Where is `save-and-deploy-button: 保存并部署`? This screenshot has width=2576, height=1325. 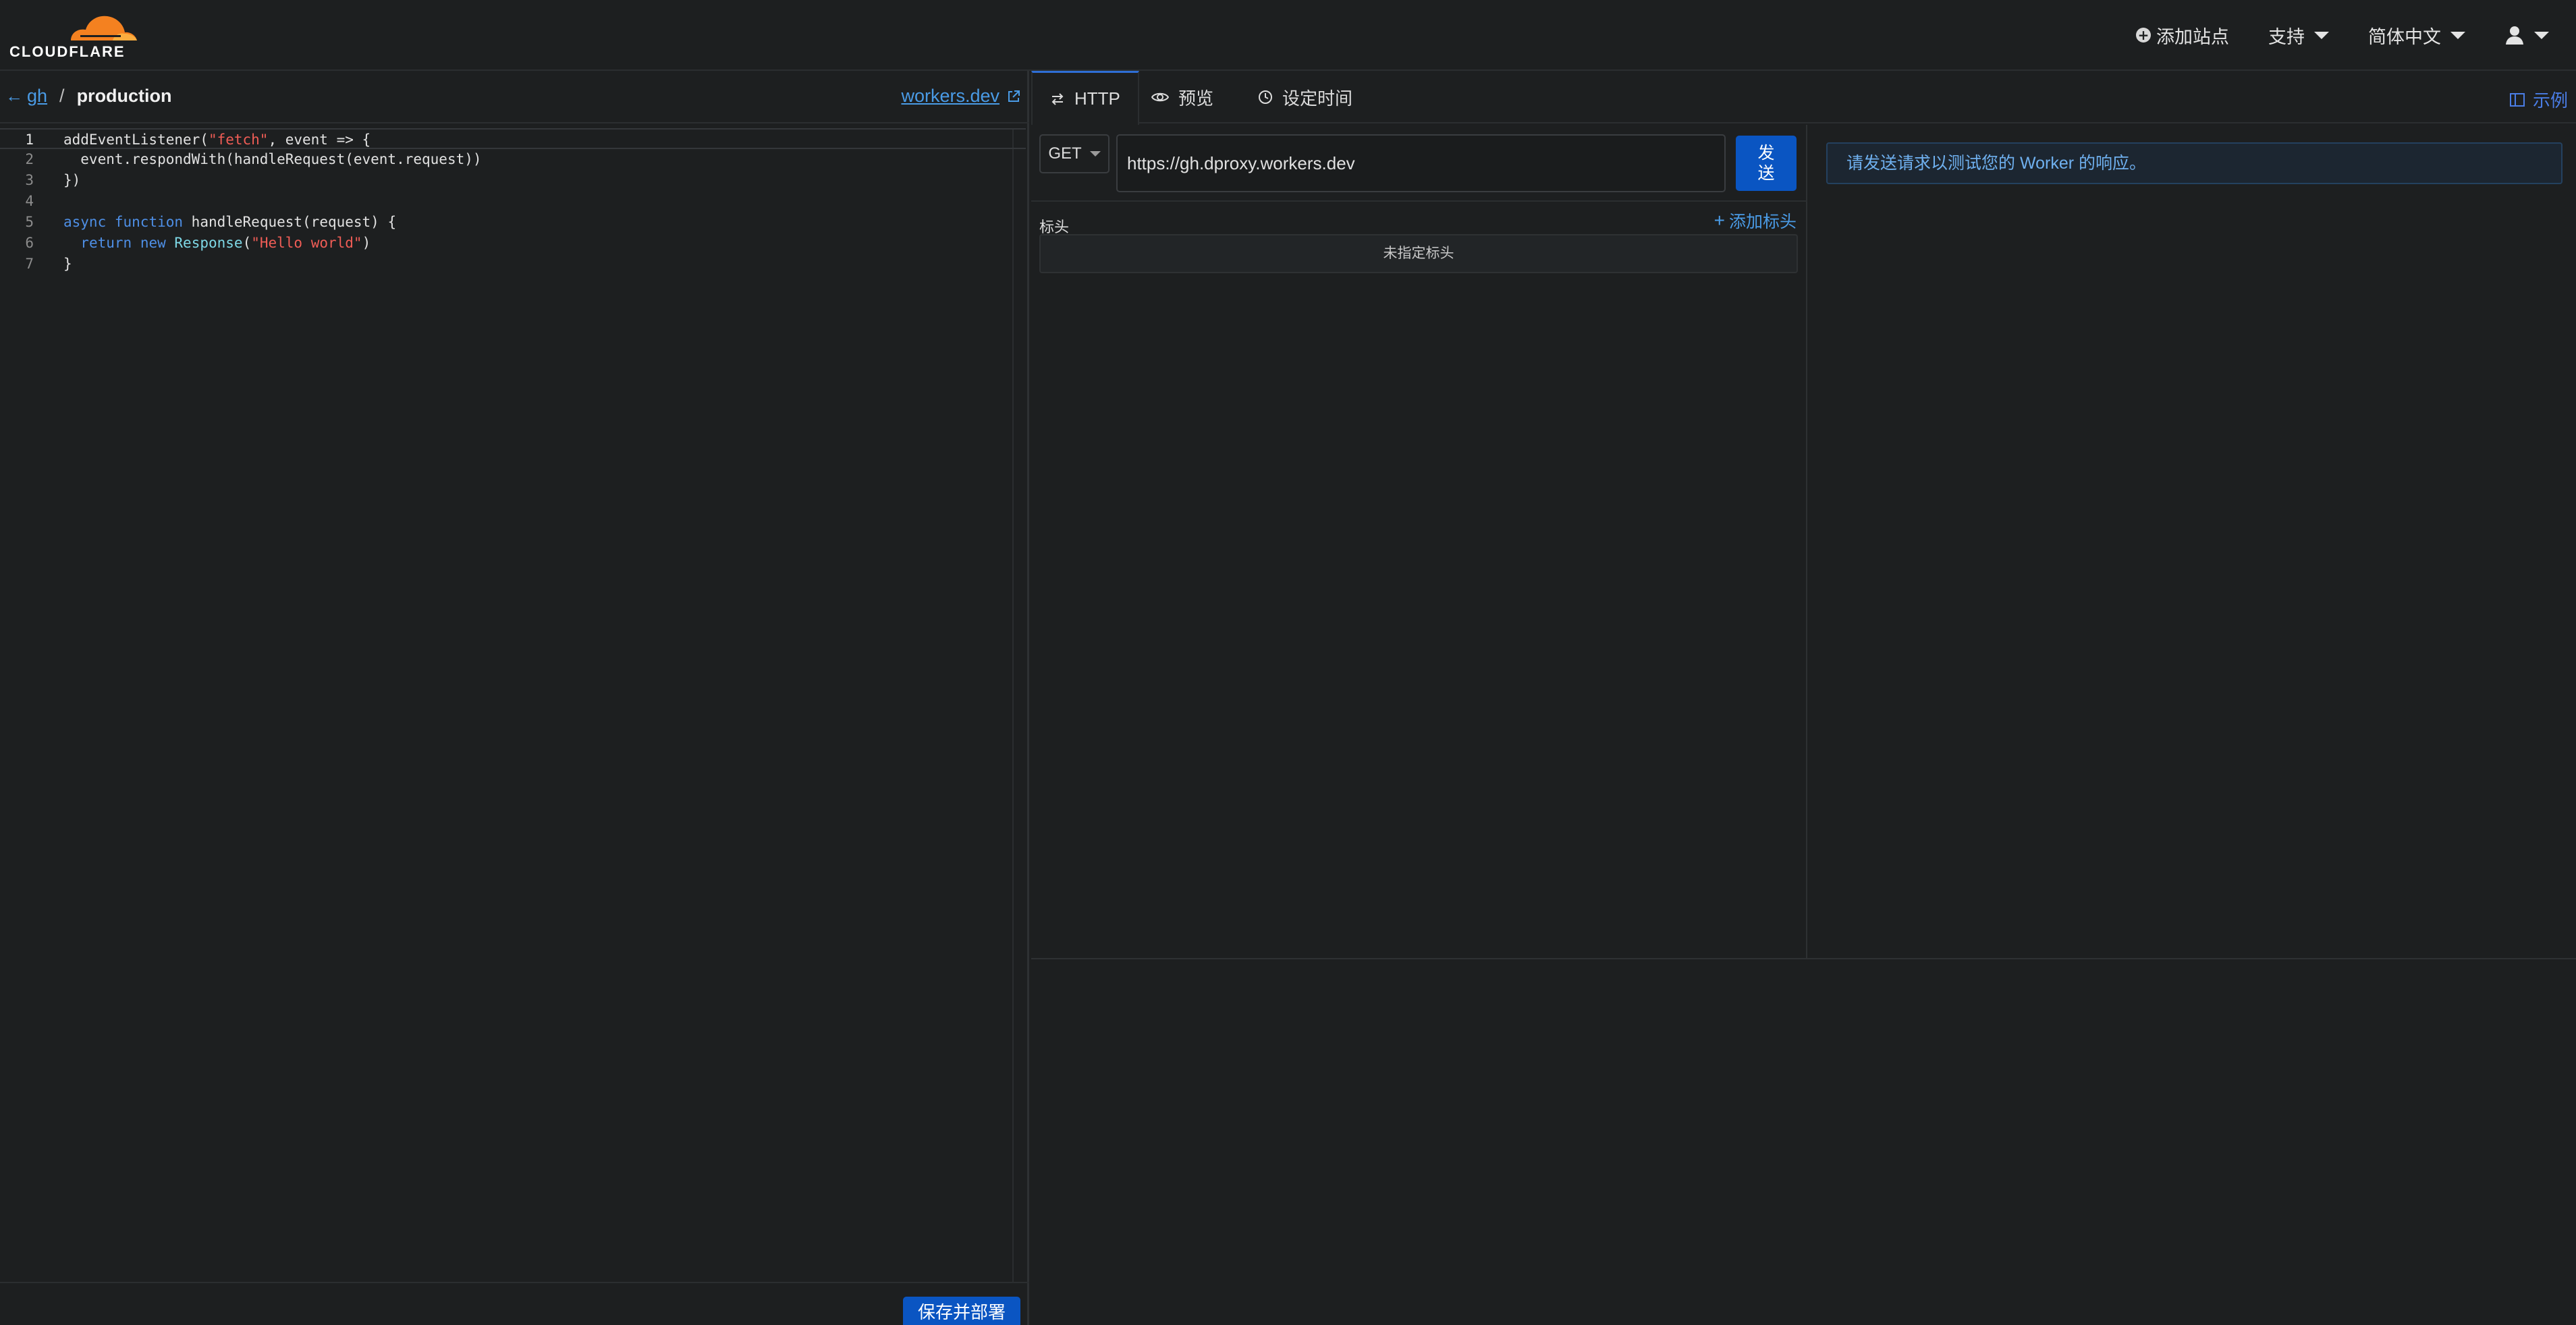 save-and-deploy-button: 保存并部署 is located at coordinates (961, 1311).